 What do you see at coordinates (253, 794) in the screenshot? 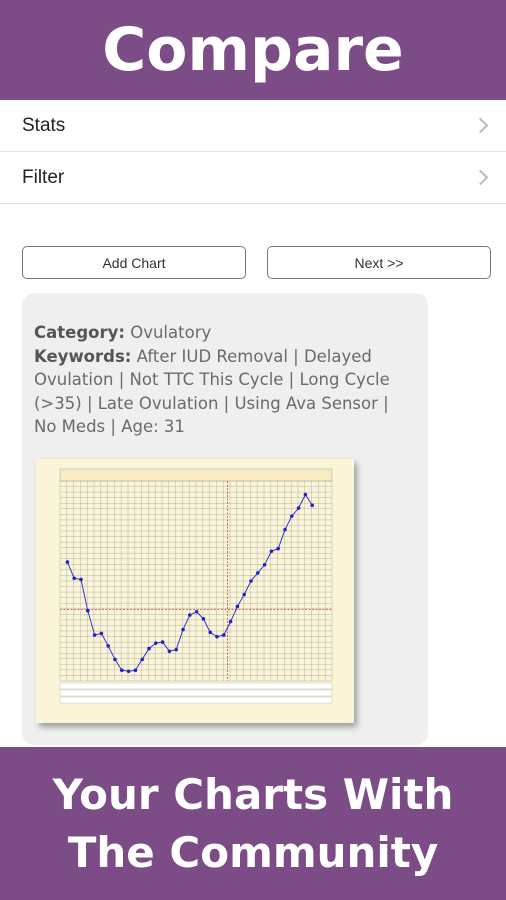
I see `footer-line-1: Your Charts With` at bounding box center [253, 794].